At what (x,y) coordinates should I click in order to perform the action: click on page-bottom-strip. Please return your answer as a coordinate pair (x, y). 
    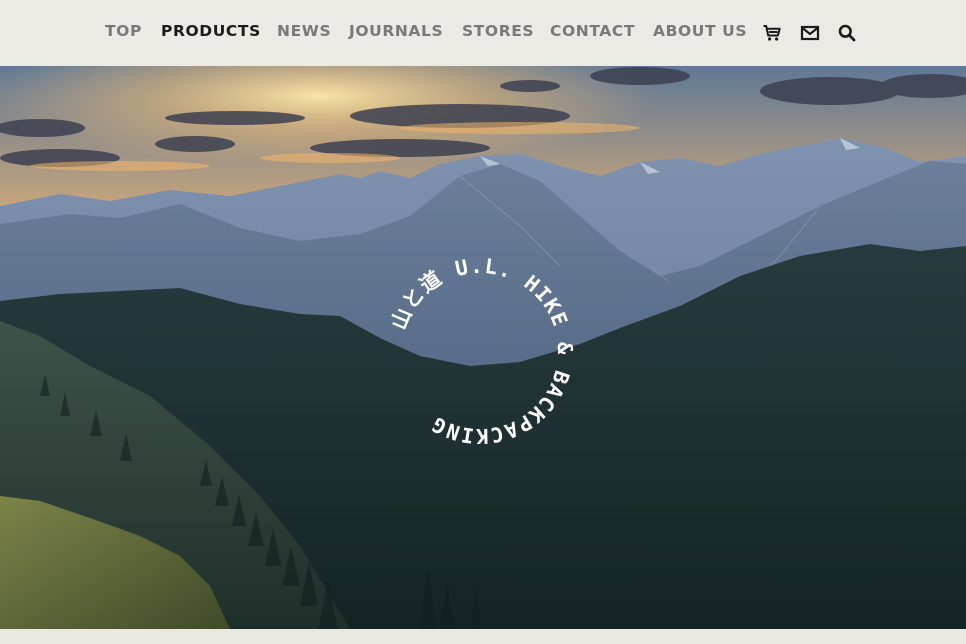
    Looking at the image, I should click on (483, 636).